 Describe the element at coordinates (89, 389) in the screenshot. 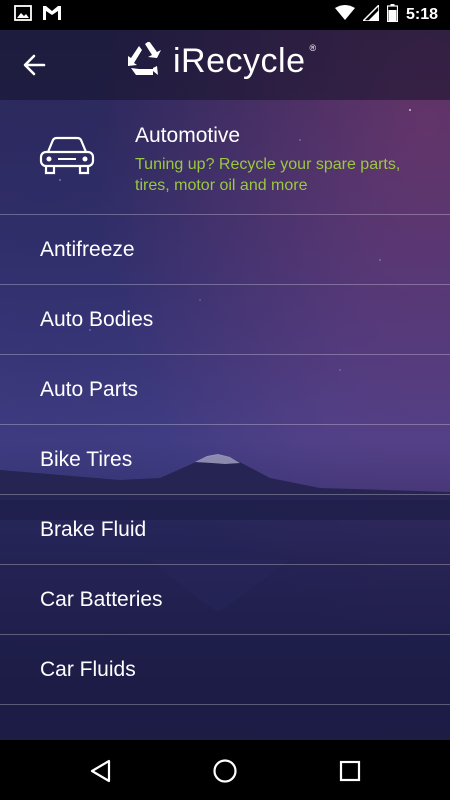

I see `list-item-label: Auto Parts` at that location.